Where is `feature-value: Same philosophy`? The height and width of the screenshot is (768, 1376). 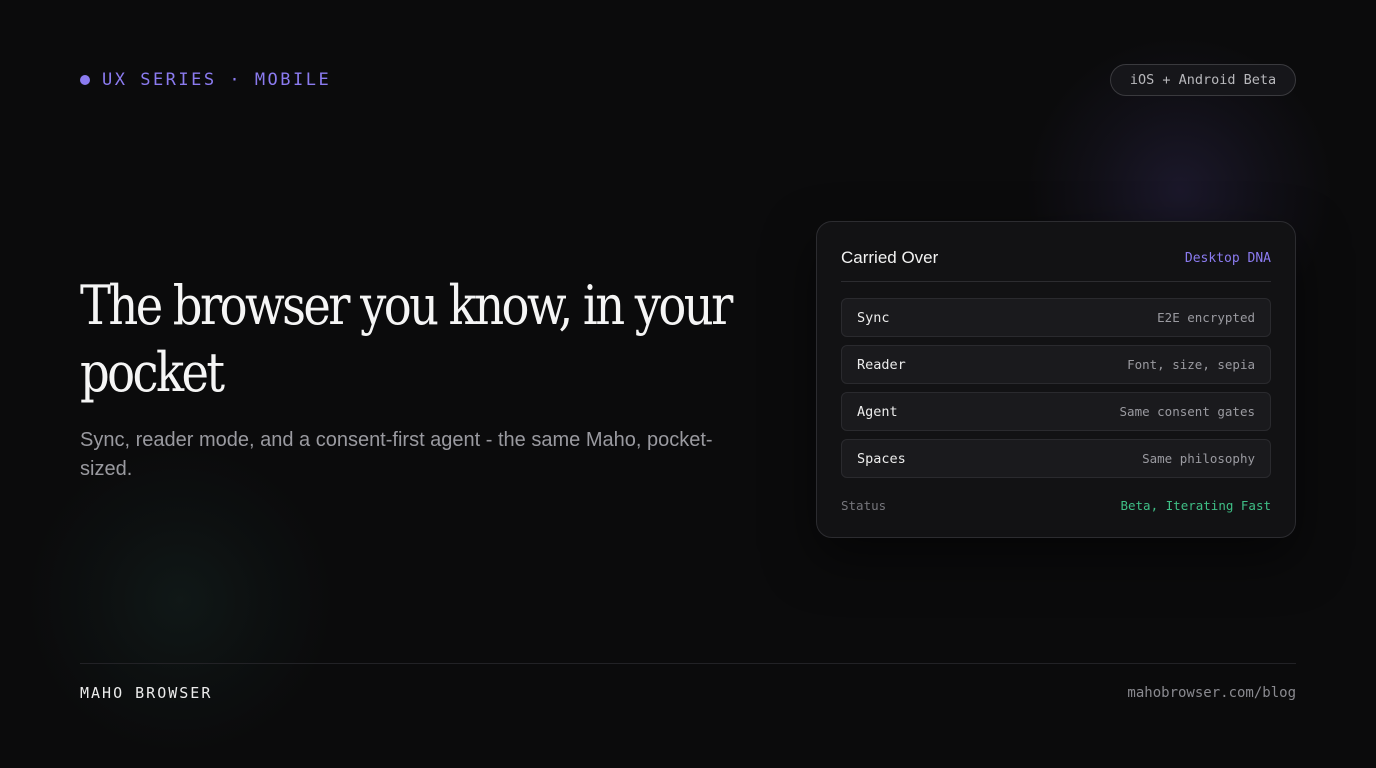 feature-value: Same philosophy is located at coordinates (1198, 458).